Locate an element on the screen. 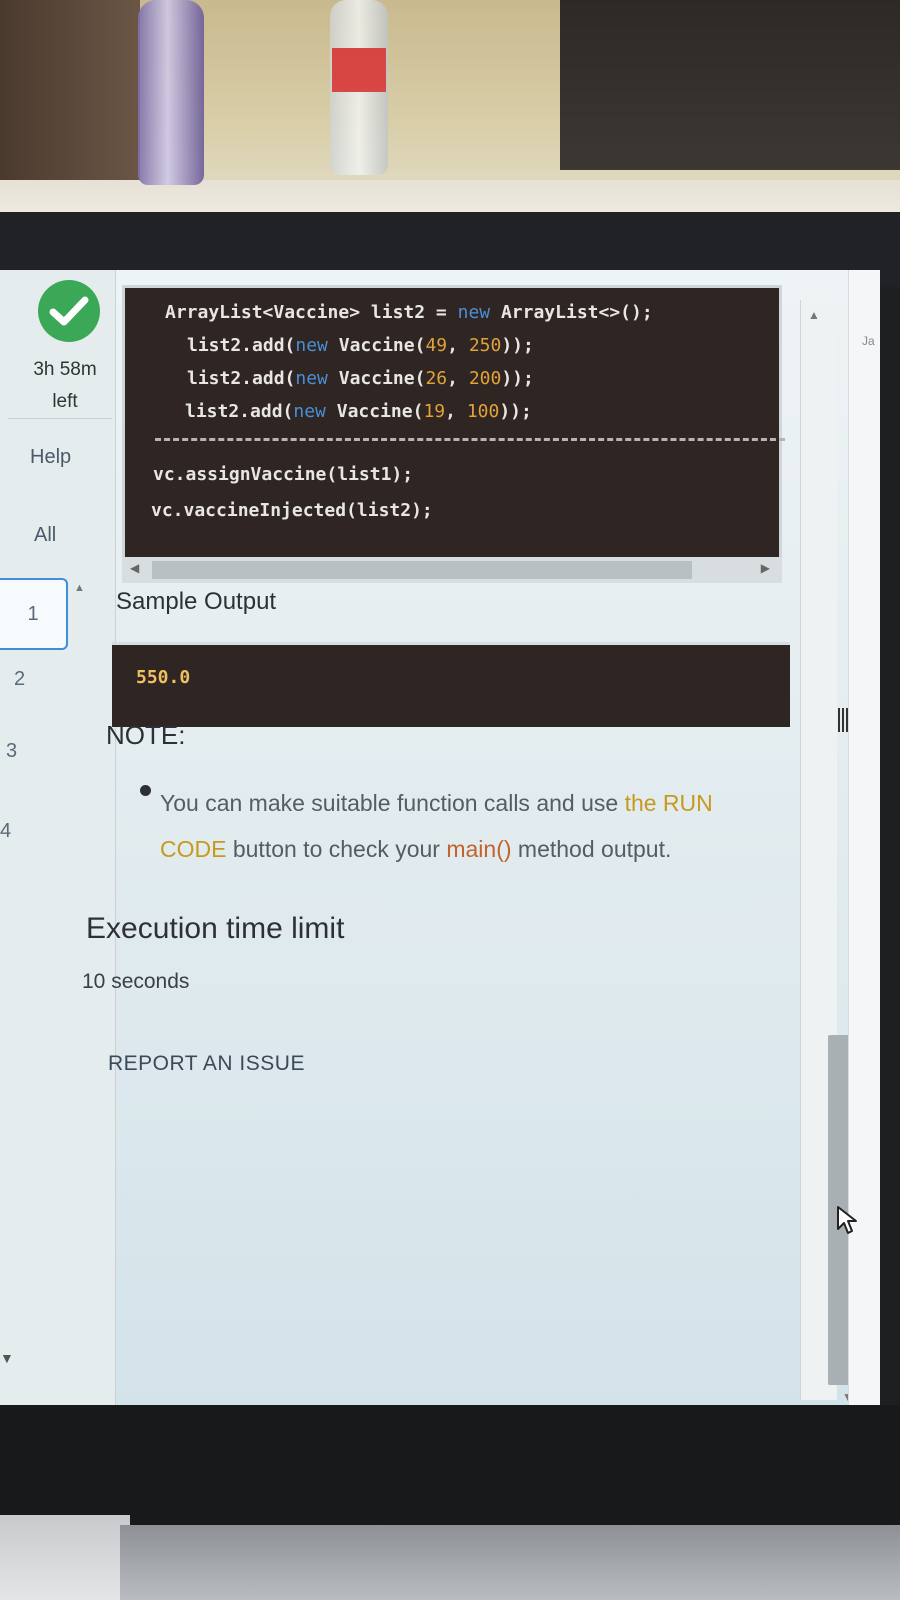 This screenshot has width=900, height=1600. code-line: list2.add(new Vaccine(49, 250)); is located at coordinates (360, 345).